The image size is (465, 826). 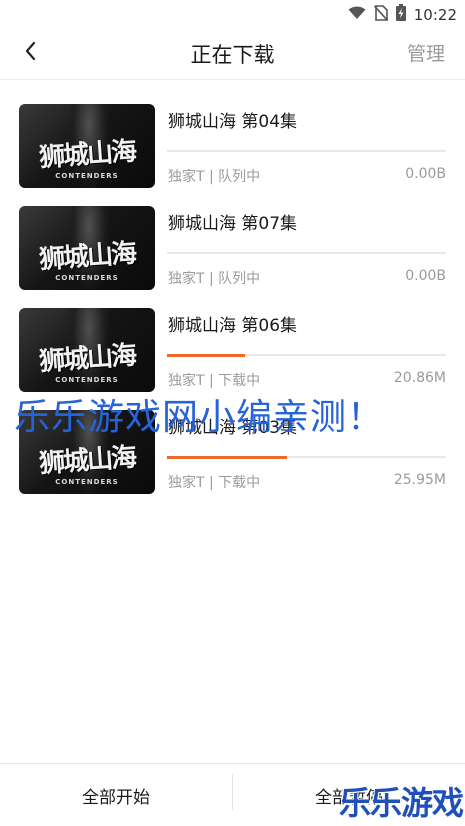 What do you see at coordinates (199, 417) in the screenshot?
I see `watermark-text: 乐乐游戏网小编亲测！` at bounding box center [199, 417].